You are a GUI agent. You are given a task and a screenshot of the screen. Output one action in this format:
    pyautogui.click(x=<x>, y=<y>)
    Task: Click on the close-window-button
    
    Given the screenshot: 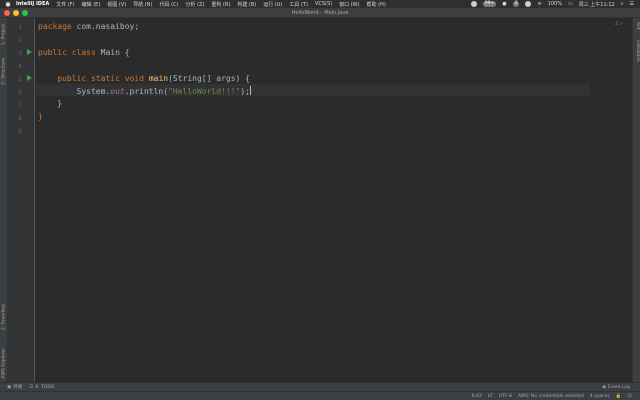 What is the action you would take?
    pyautogui.click(x=7, y=13)
    